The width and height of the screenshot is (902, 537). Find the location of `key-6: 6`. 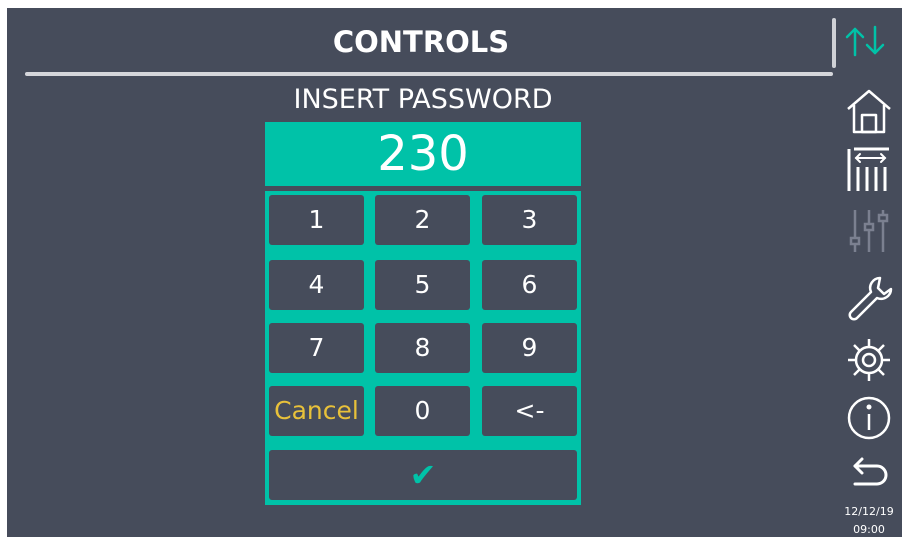

key-6: 6 is located at coordinates (529, 285).